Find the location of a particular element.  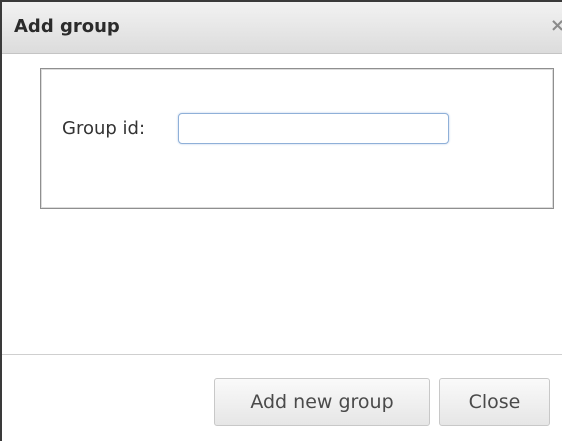

footer-divider is located at coordinates (282, 354).